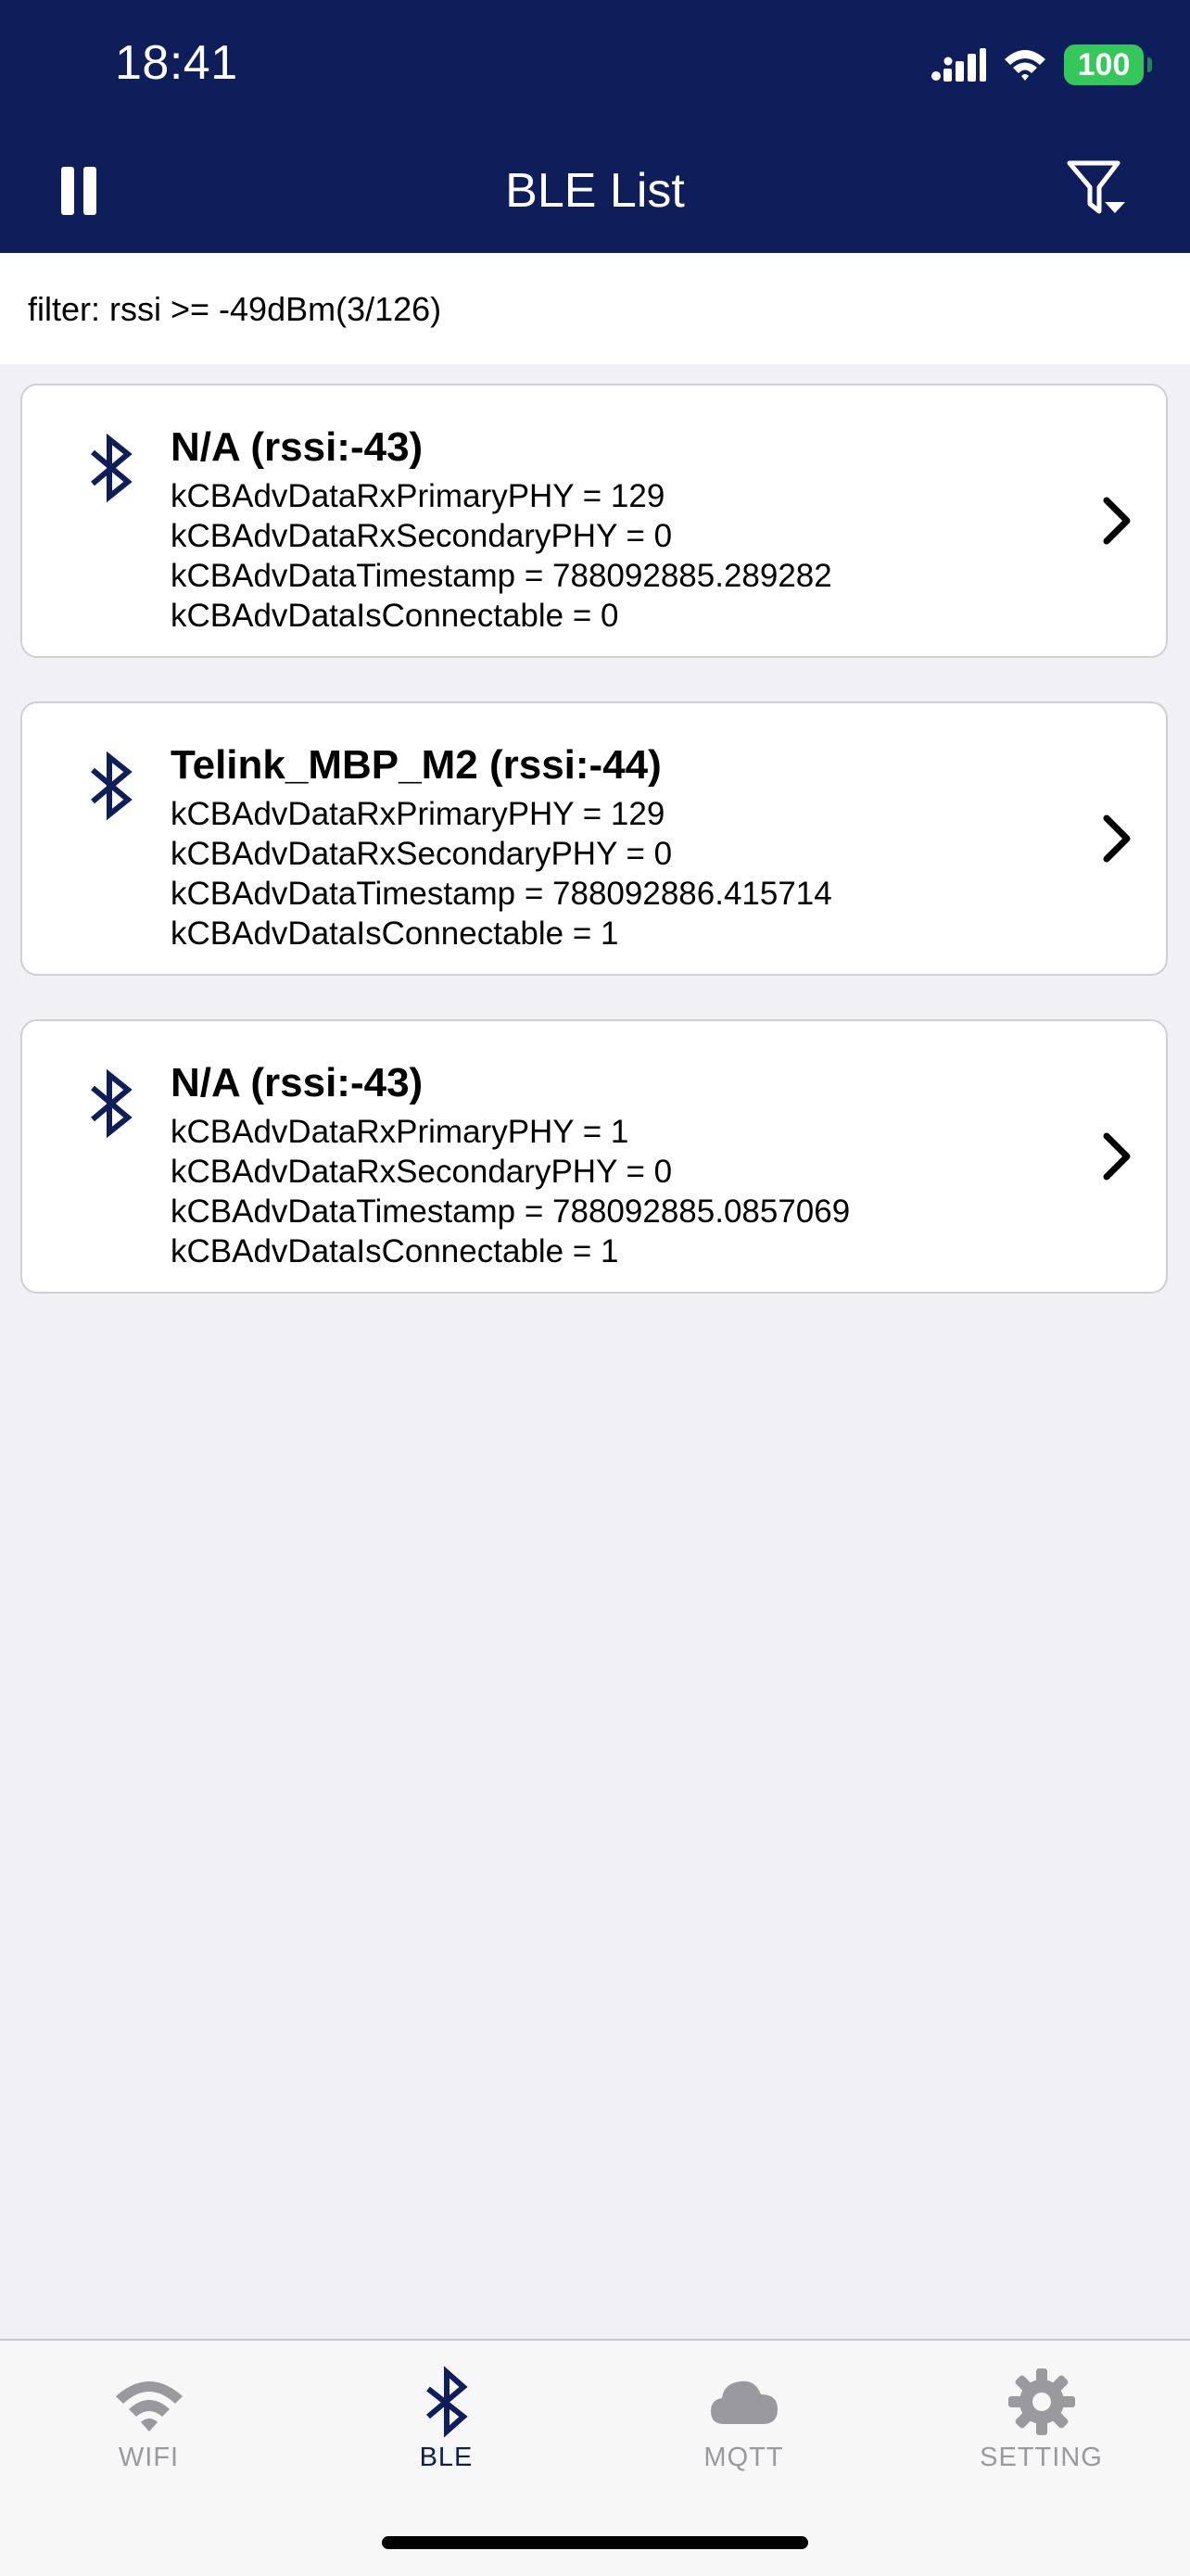 The image size is (1190, 2576). I want to click on tab-mqtt: MQTT, so click(743, 2415).